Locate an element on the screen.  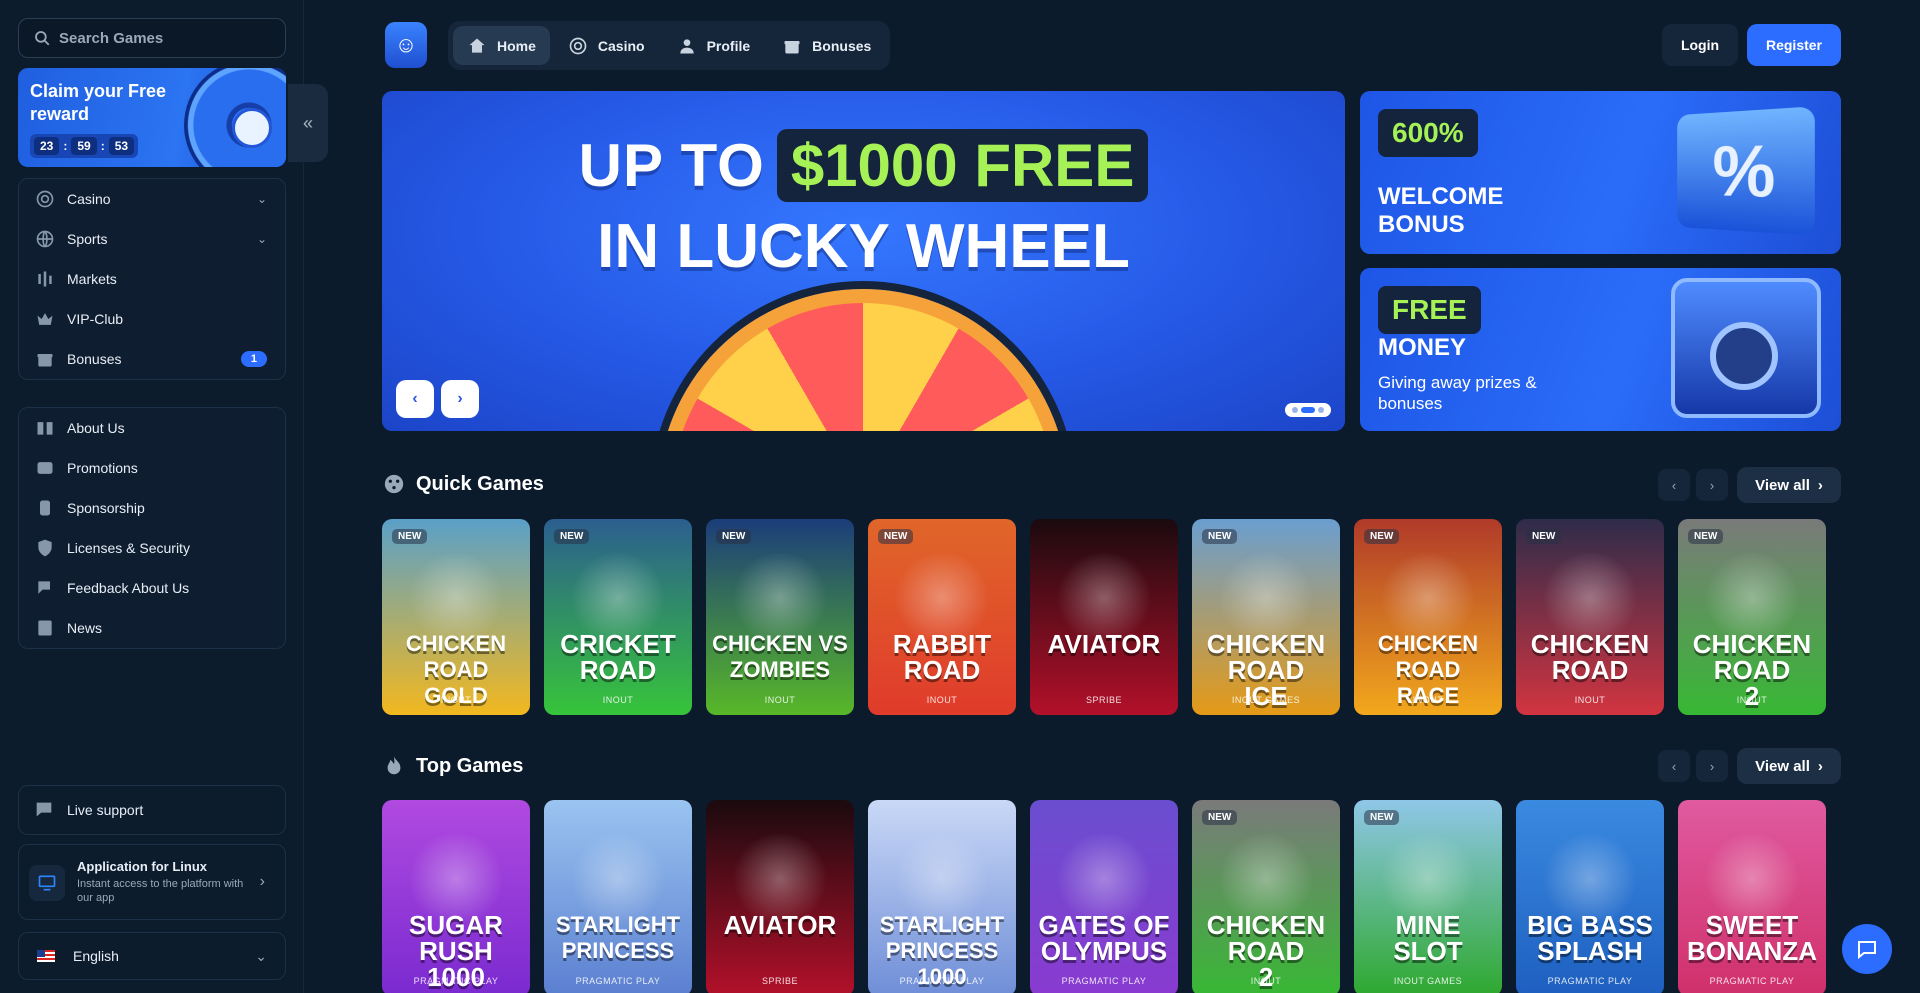
top-games-view-all-button: View all › is located at coordinates (1789, 766).